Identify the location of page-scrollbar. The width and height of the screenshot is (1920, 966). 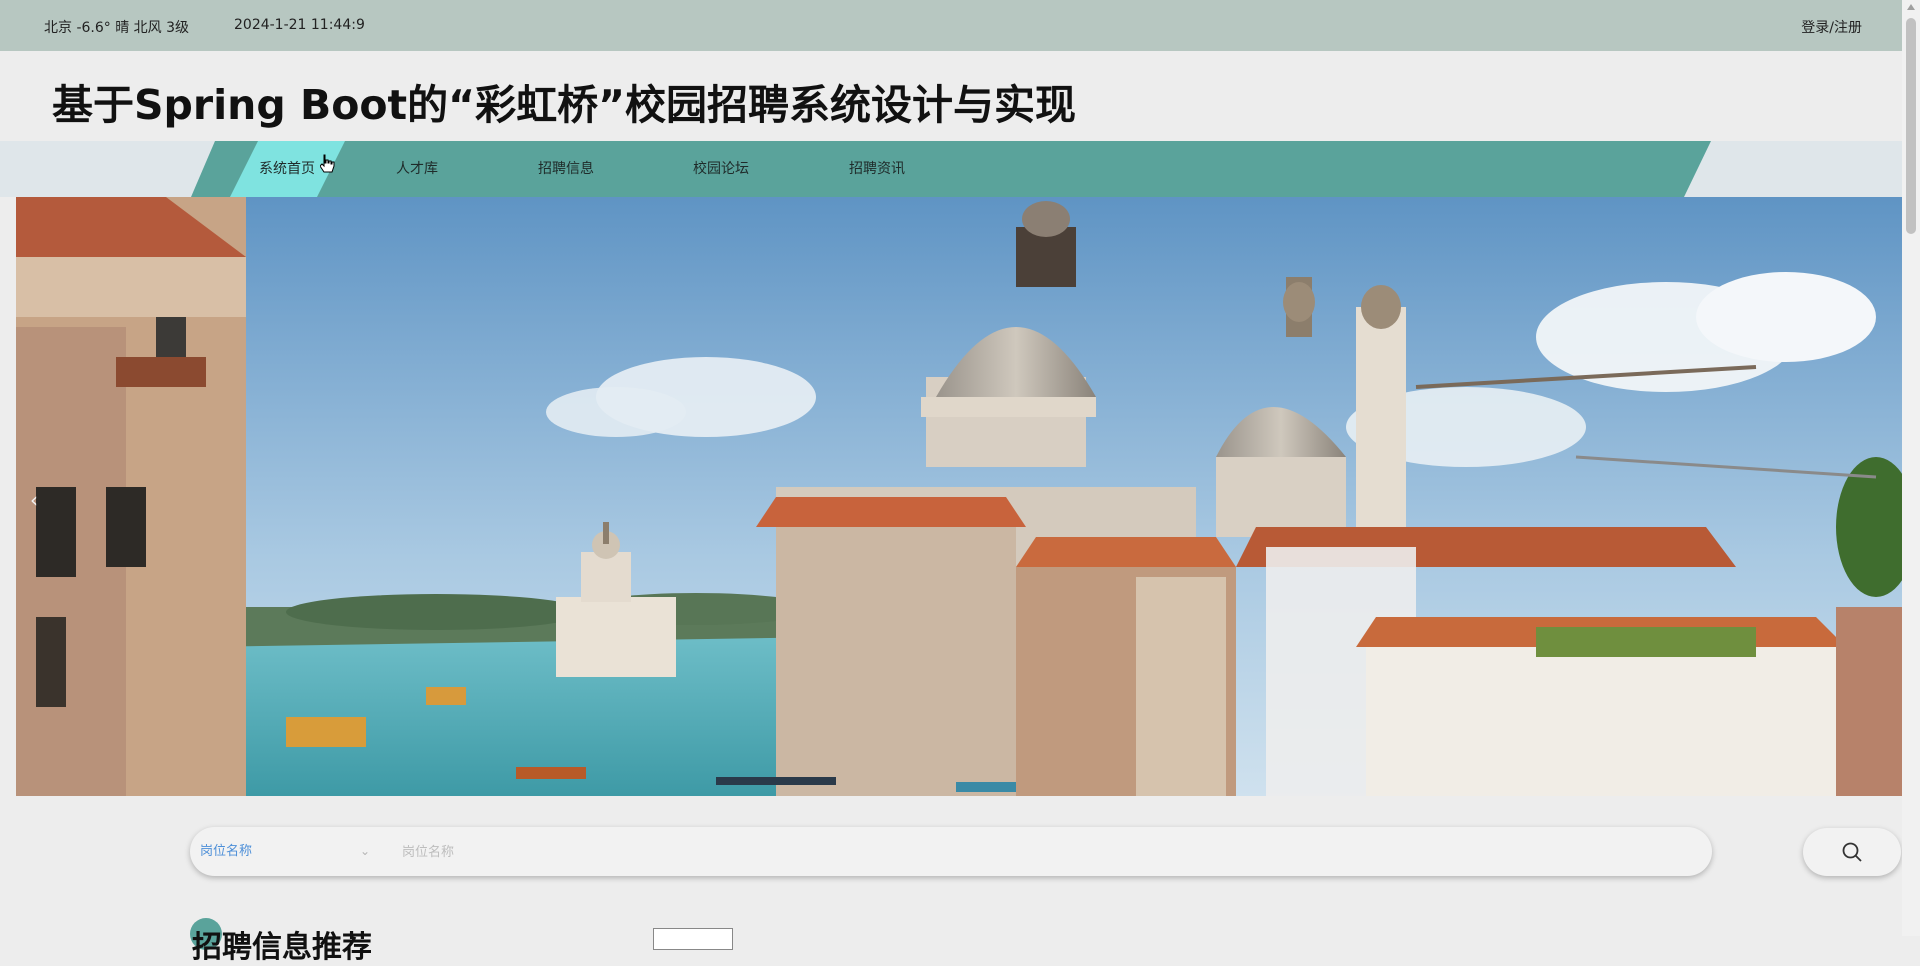
(1911, 468).